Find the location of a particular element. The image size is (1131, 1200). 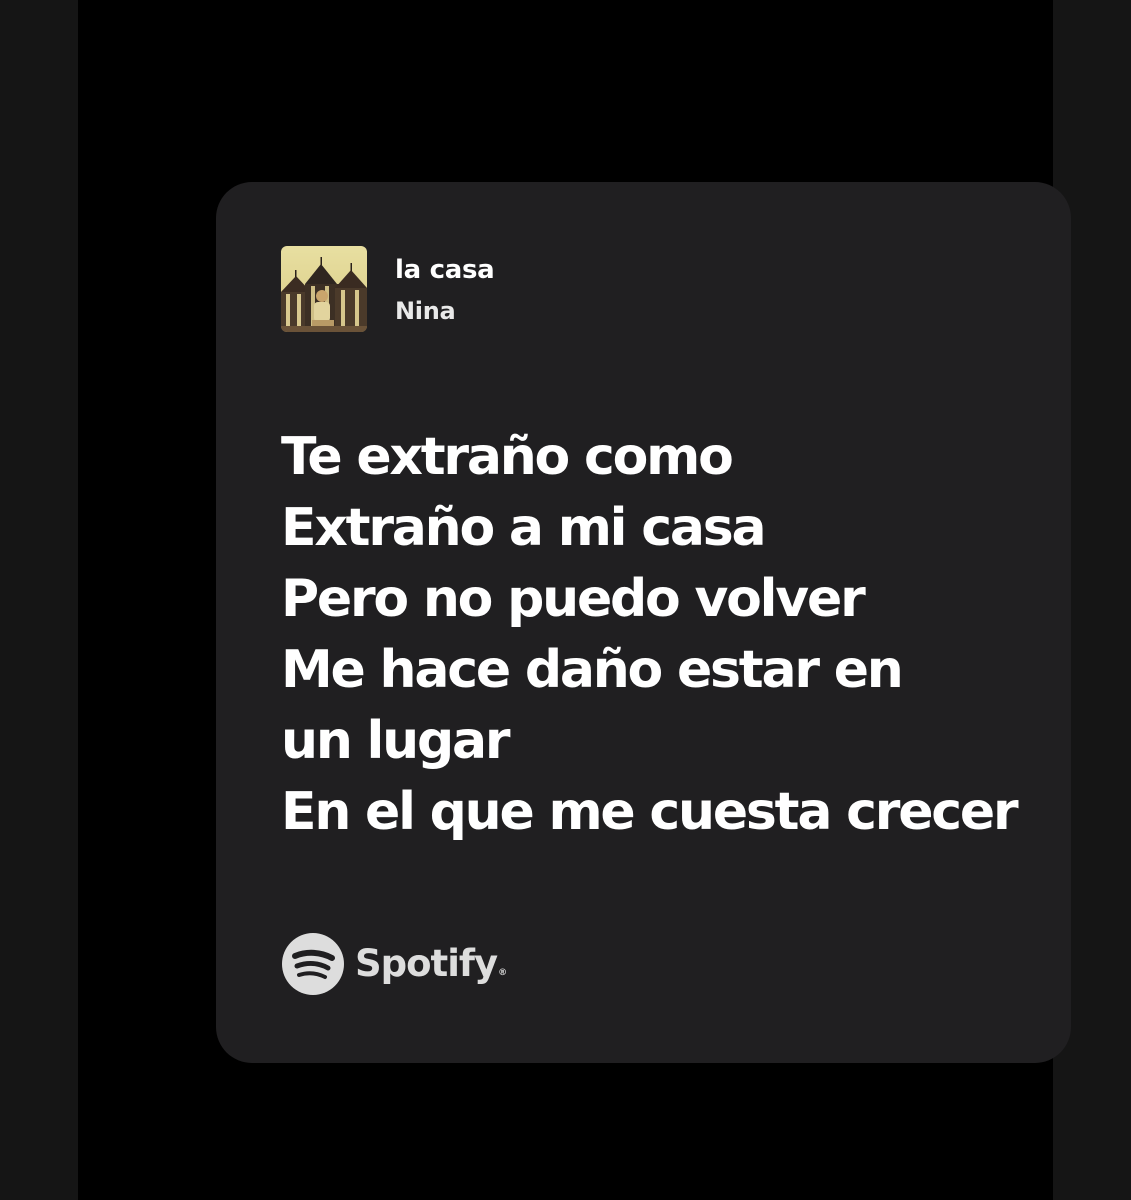

spotify-logo-icon is located at coordinates (313, 964).